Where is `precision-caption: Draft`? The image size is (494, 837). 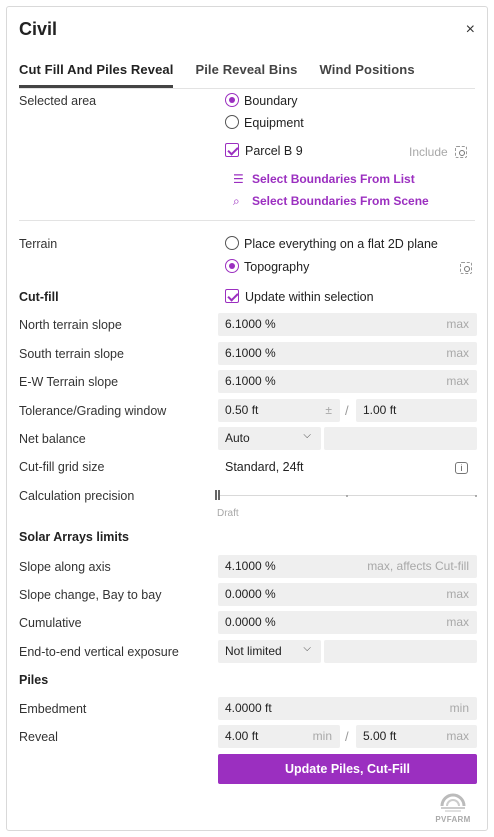
precision-caption: Draft is located at coordinates (228, 513).